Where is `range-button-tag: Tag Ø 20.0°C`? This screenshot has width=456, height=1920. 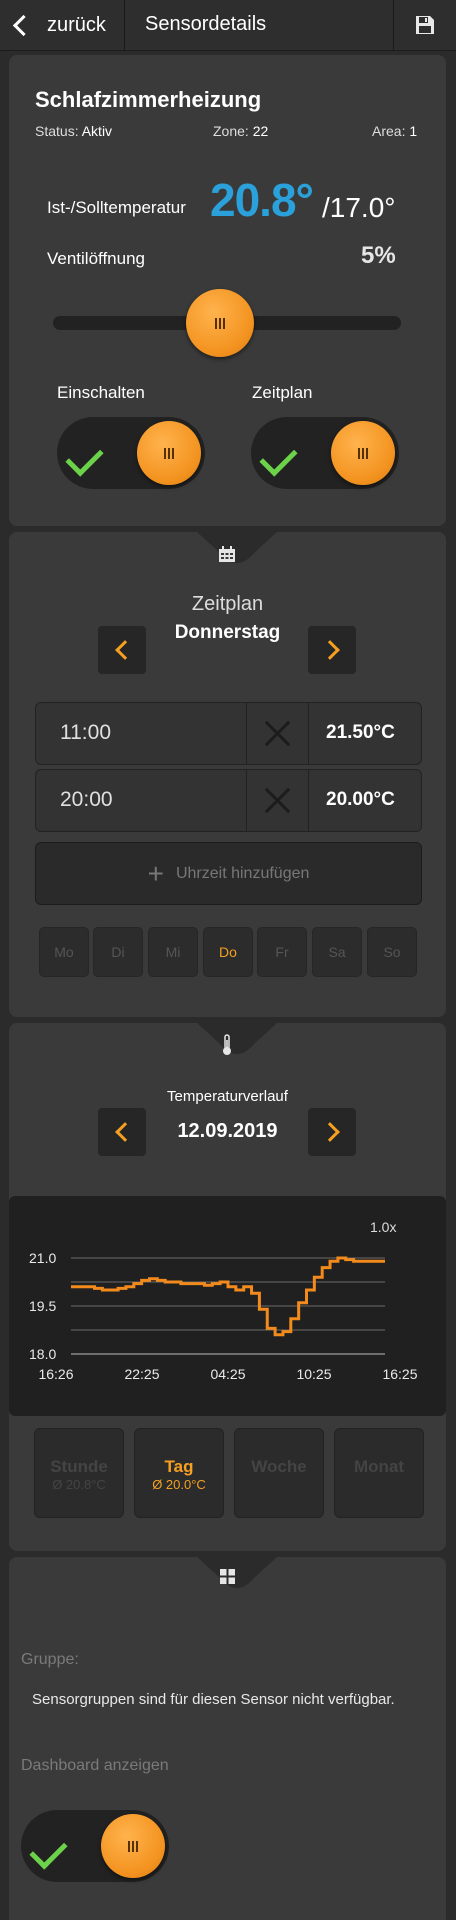 range-button-tag: Tag Ø 20.0°C is located at coordinates (179, 1473).